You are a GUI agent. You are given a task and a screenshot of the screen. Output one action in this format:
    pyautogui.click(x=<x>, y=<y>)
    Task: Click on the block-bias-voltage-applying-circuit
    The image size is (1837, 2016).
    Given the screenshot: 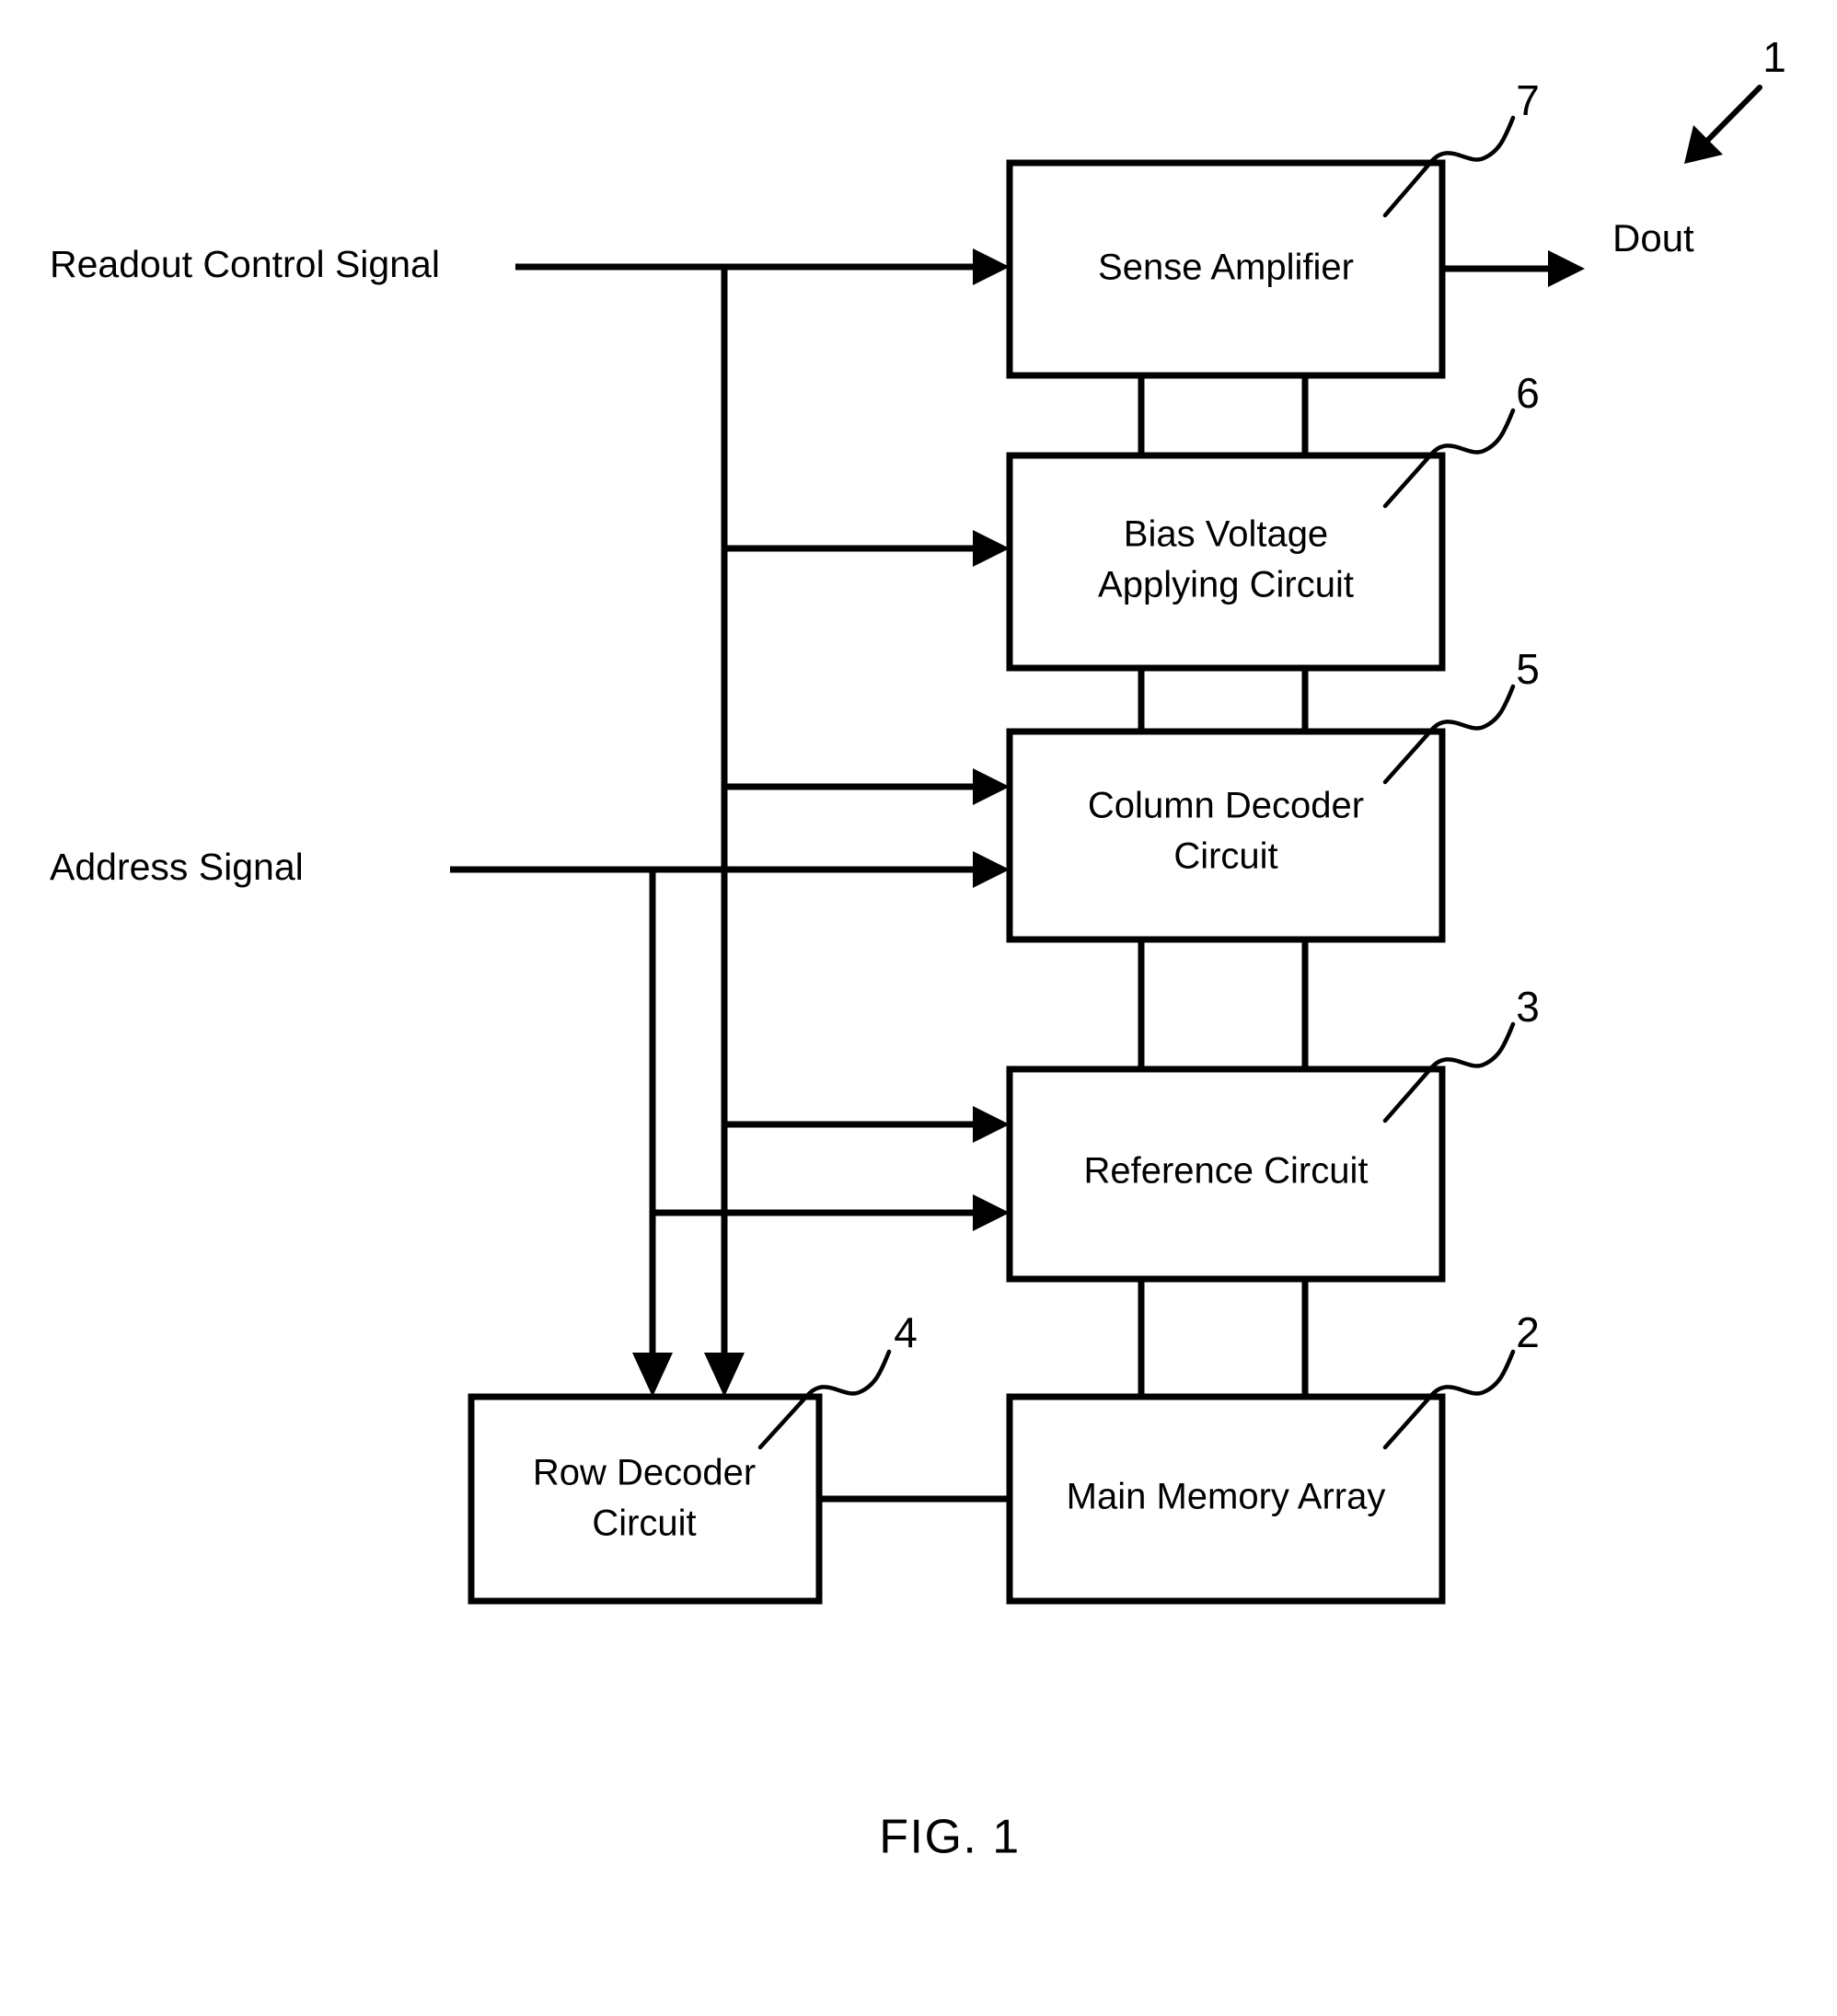 What is the action you would take?
    pyautogui.click(x=1226, y=562)
    